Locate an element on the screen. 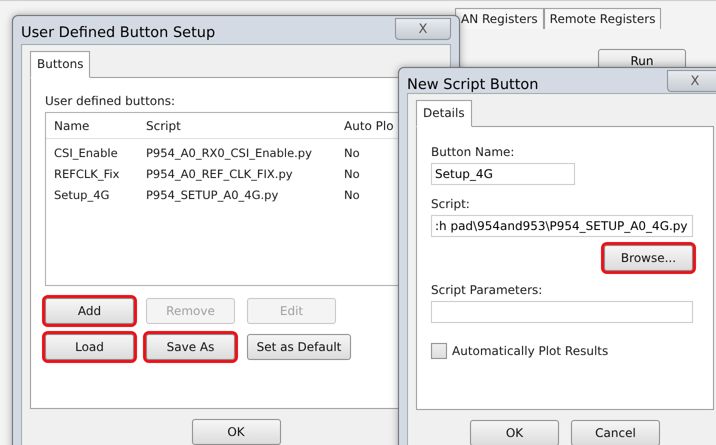 This screenshot has width=716, height=445. checkbox-label: Automatically Plot Results is located at coordinates (530, 351).